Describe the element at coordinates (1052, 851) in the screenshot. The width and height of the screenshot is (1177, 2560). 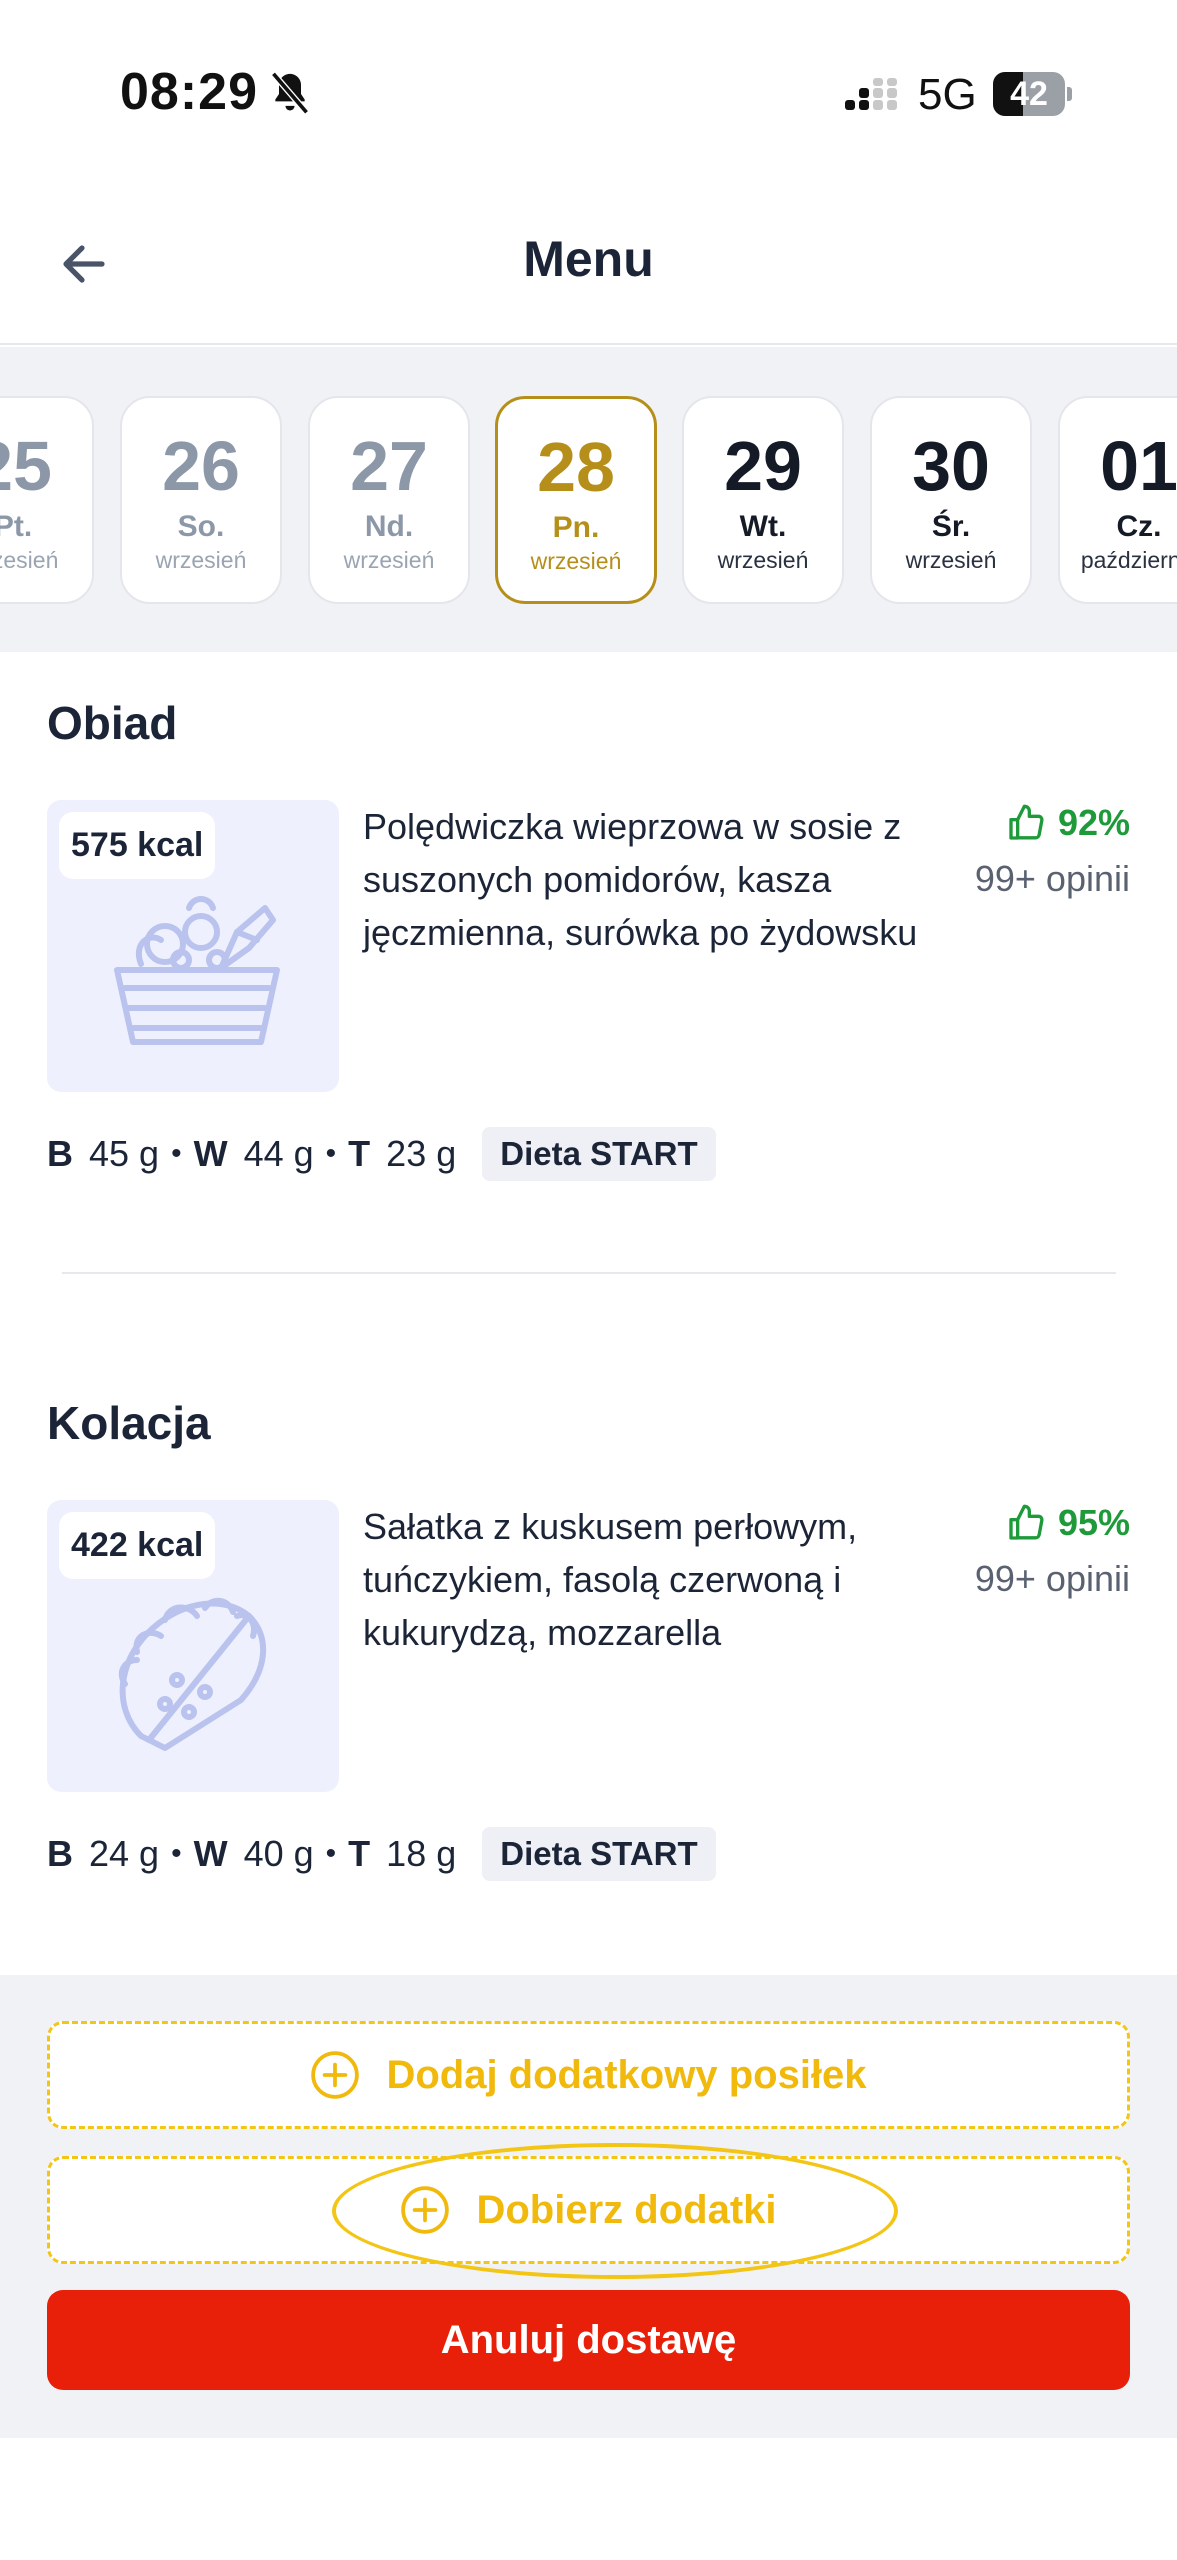
I see `meal-rating: 92% 99+ opinii` at that location.